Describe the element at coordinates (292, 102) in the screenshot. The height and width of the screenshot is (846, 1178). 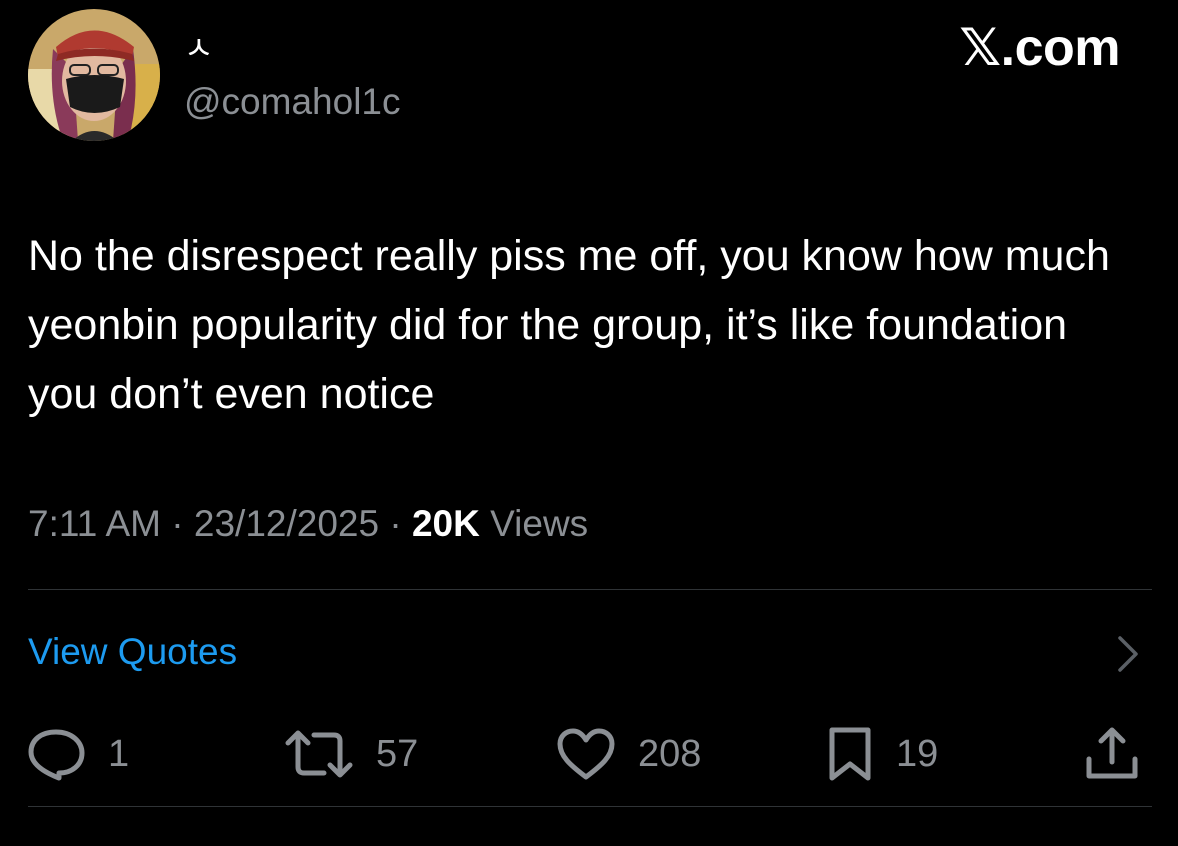
I see `user-handle: @comahol1c` at that location.